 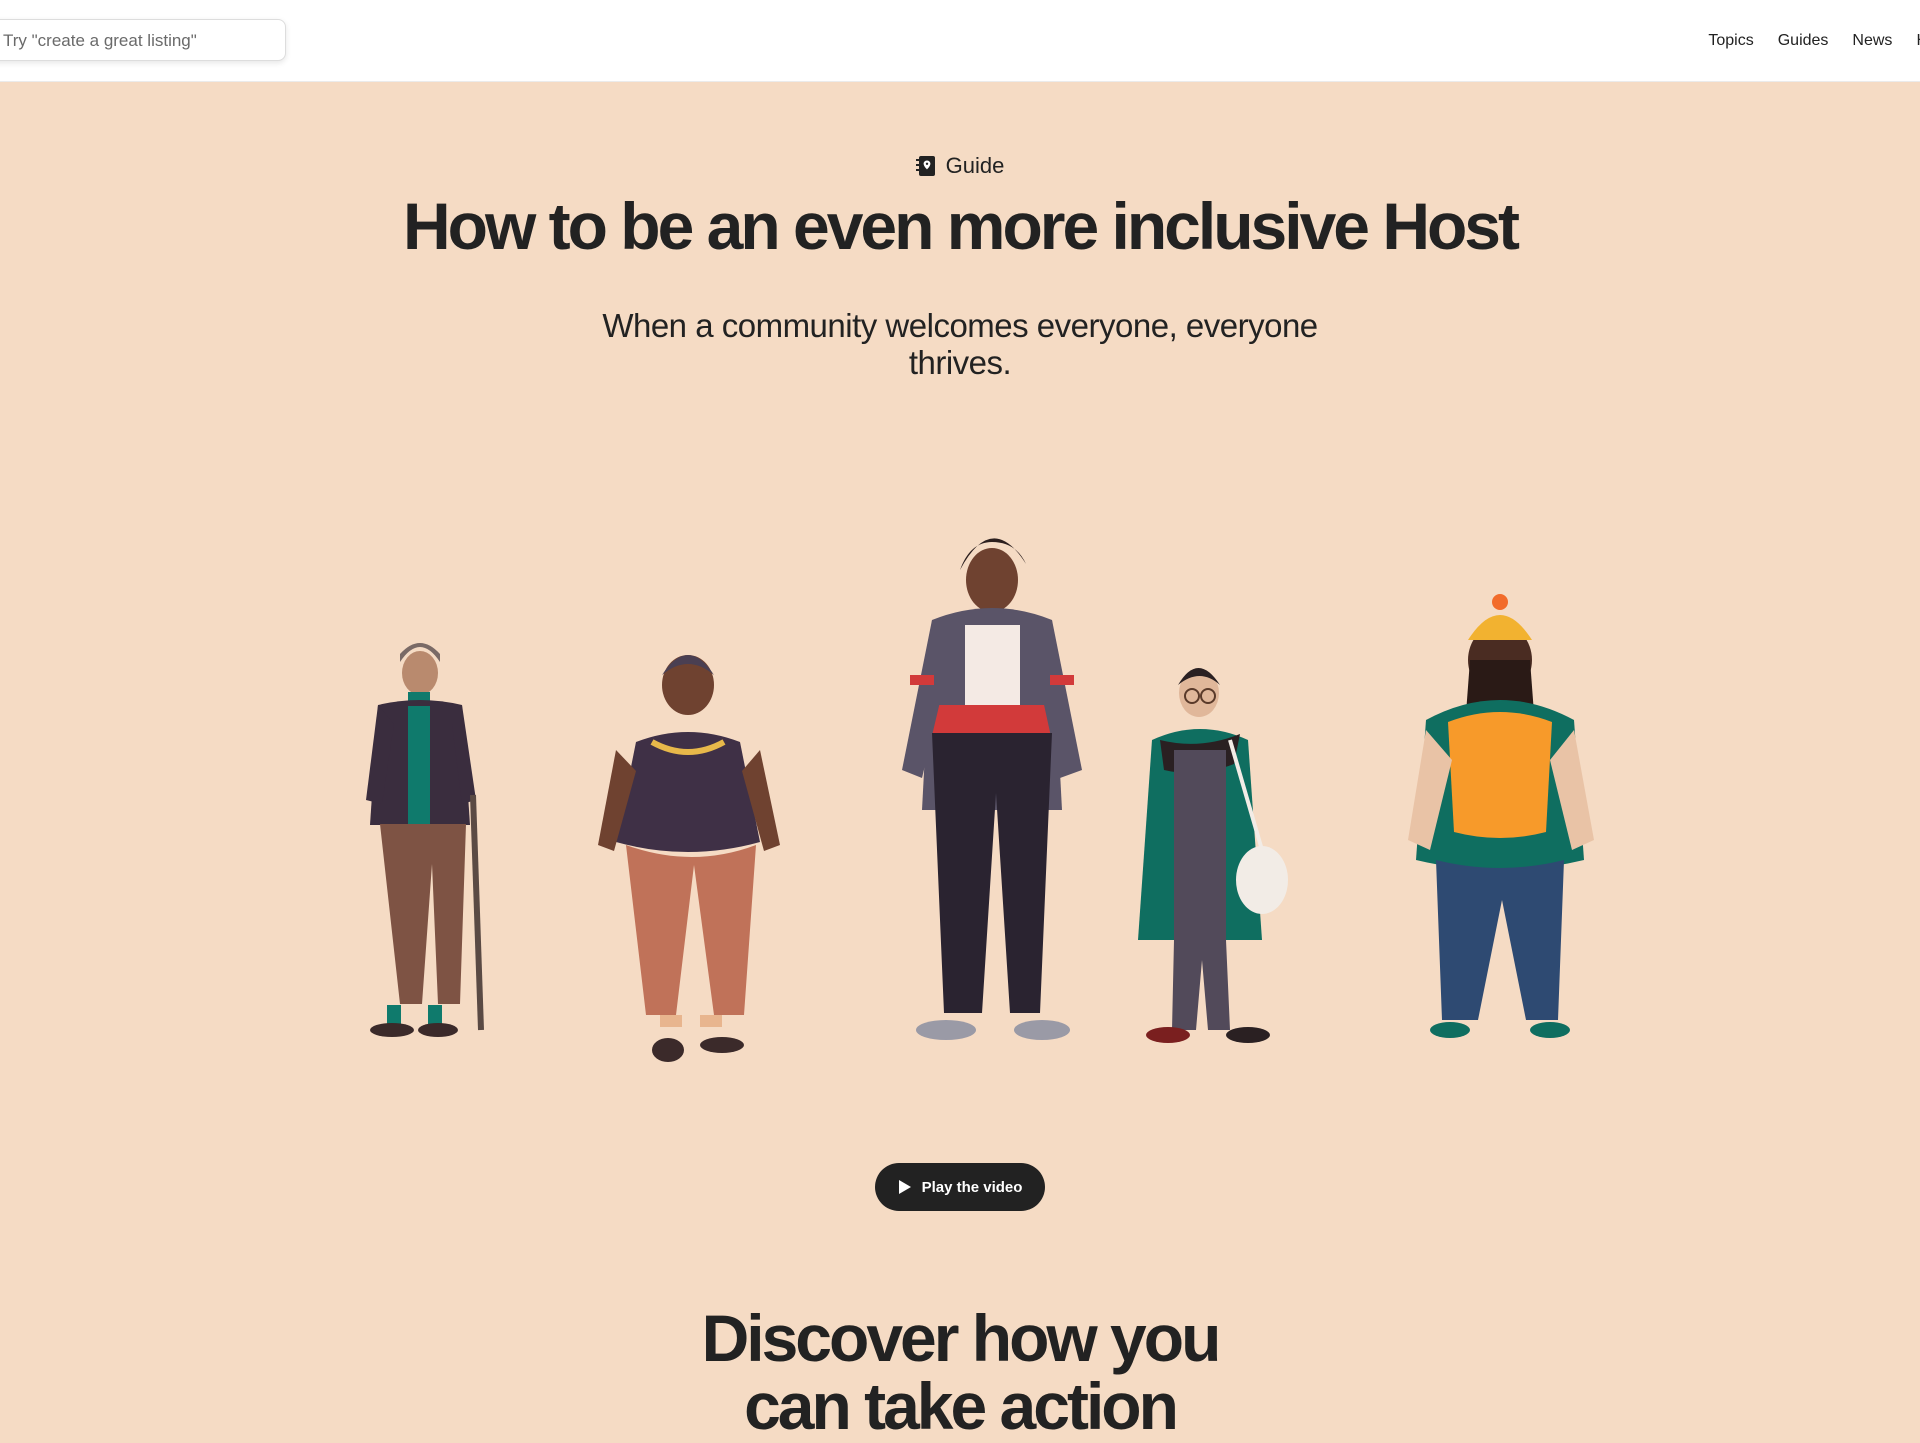 What do you see at coordinates (904, 1187) in the screenshot?
I see `play-icon` at bounding box center [904, 1187].